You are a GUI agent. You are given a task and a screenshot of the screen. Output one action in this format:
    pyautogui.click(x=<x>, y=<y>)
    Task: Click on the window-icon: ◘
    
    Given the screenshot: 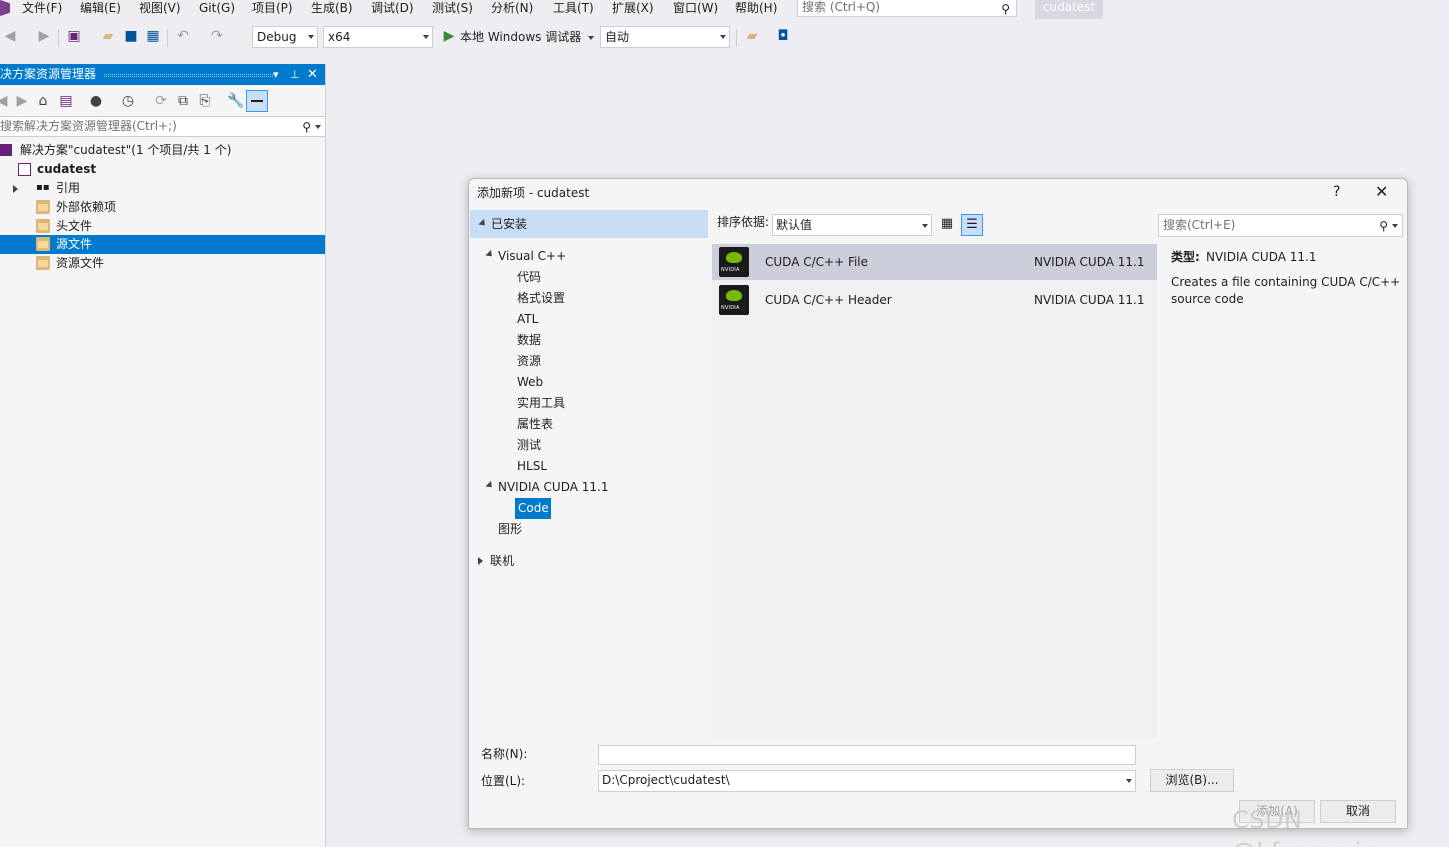 What is the action you would take?
    pyautogui.click(x=783, y=36)
    